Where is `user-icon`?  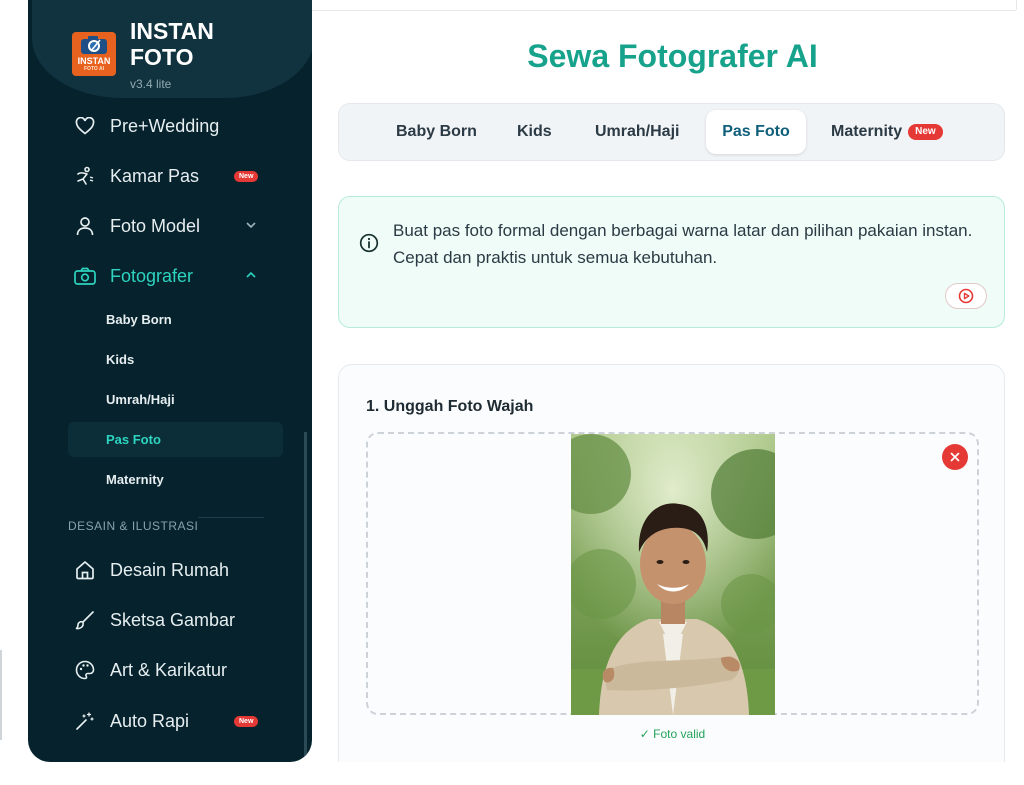 user-icon is located at coordinates (85, 226).